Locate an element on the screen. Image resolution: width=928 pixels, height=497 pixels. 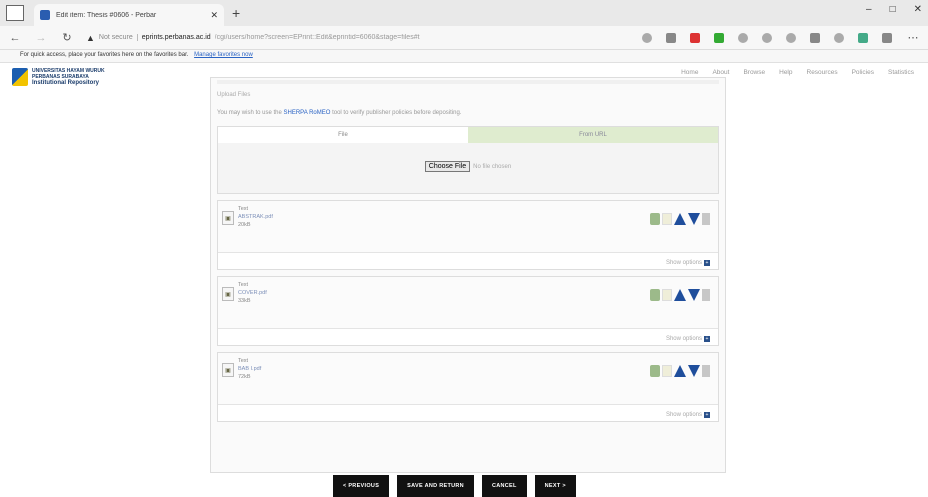
no-file-label: No file chosen is located at coordinates (492, 166).